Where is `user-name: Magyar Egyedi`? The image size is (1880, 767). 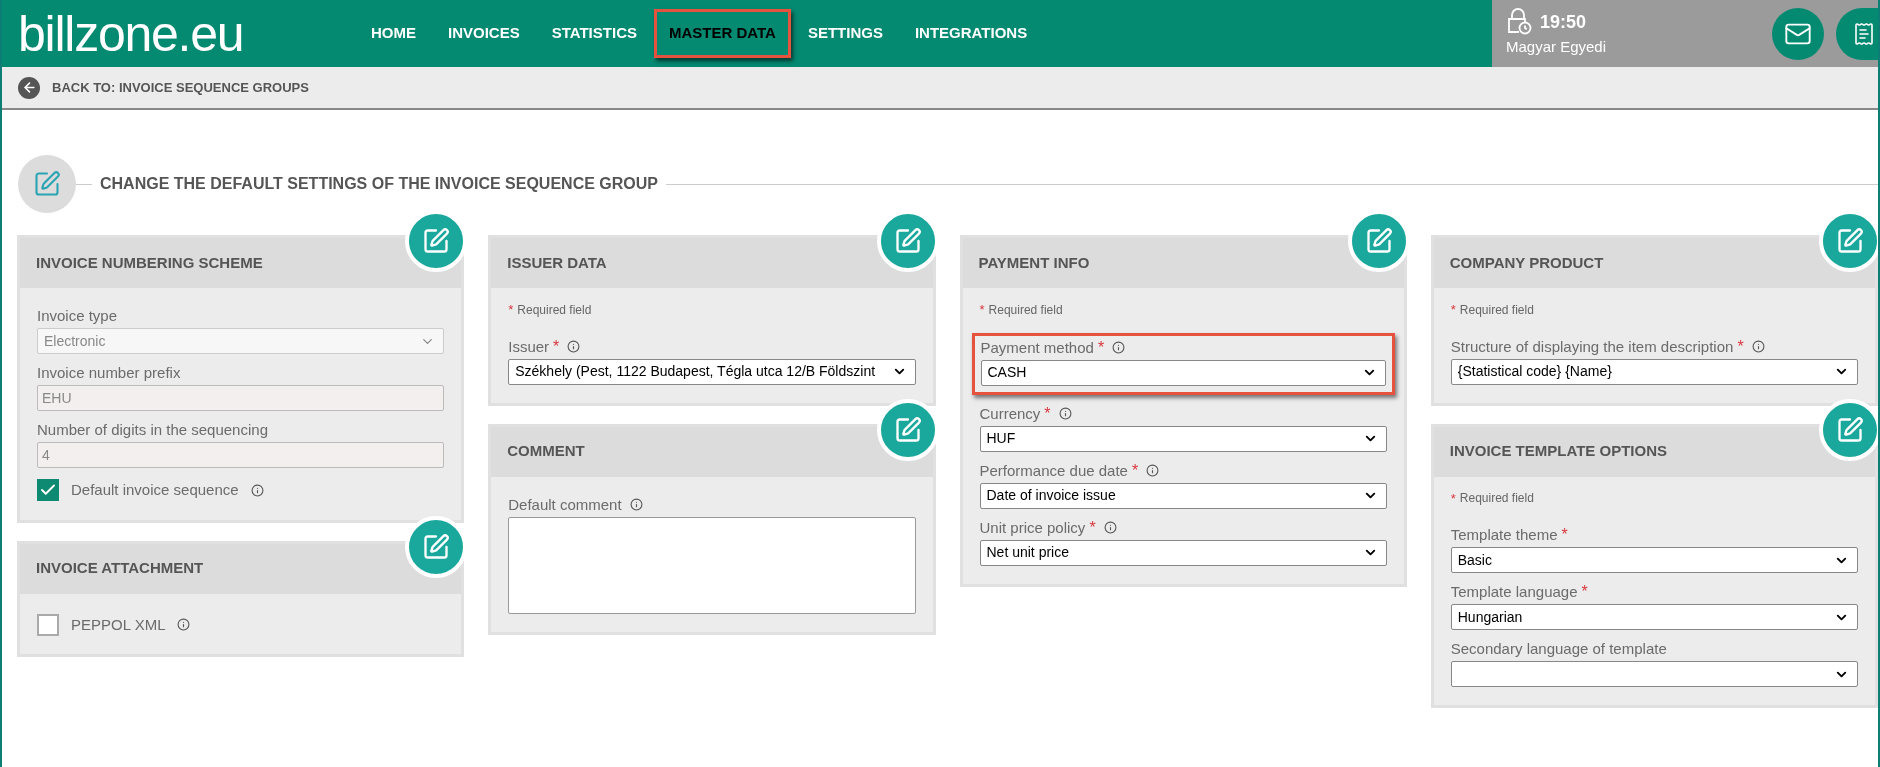
user-name: Magyar Egyedi is located at coordinates (1557, 47).